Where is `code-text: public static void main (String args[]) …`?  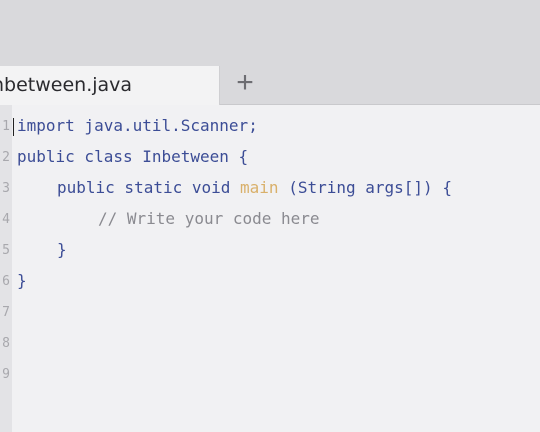
code-text: public static void main (String args[]) … is located at coordinates (254, 187).